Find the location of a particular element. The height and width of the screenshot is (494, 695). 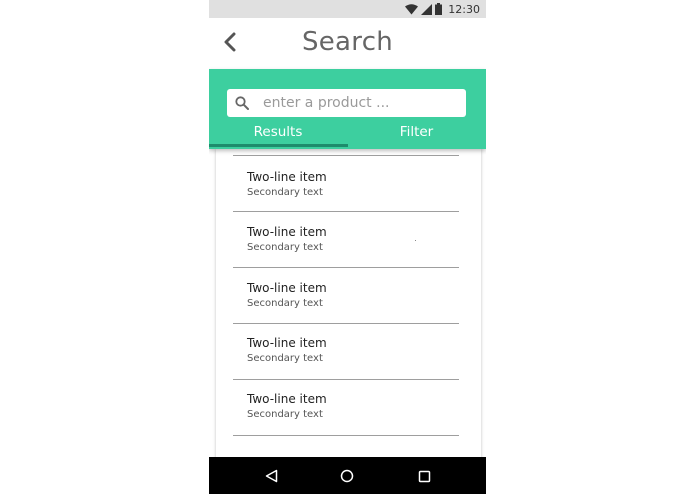

status-bar: 12:30 is located at coordinates (347, 9).